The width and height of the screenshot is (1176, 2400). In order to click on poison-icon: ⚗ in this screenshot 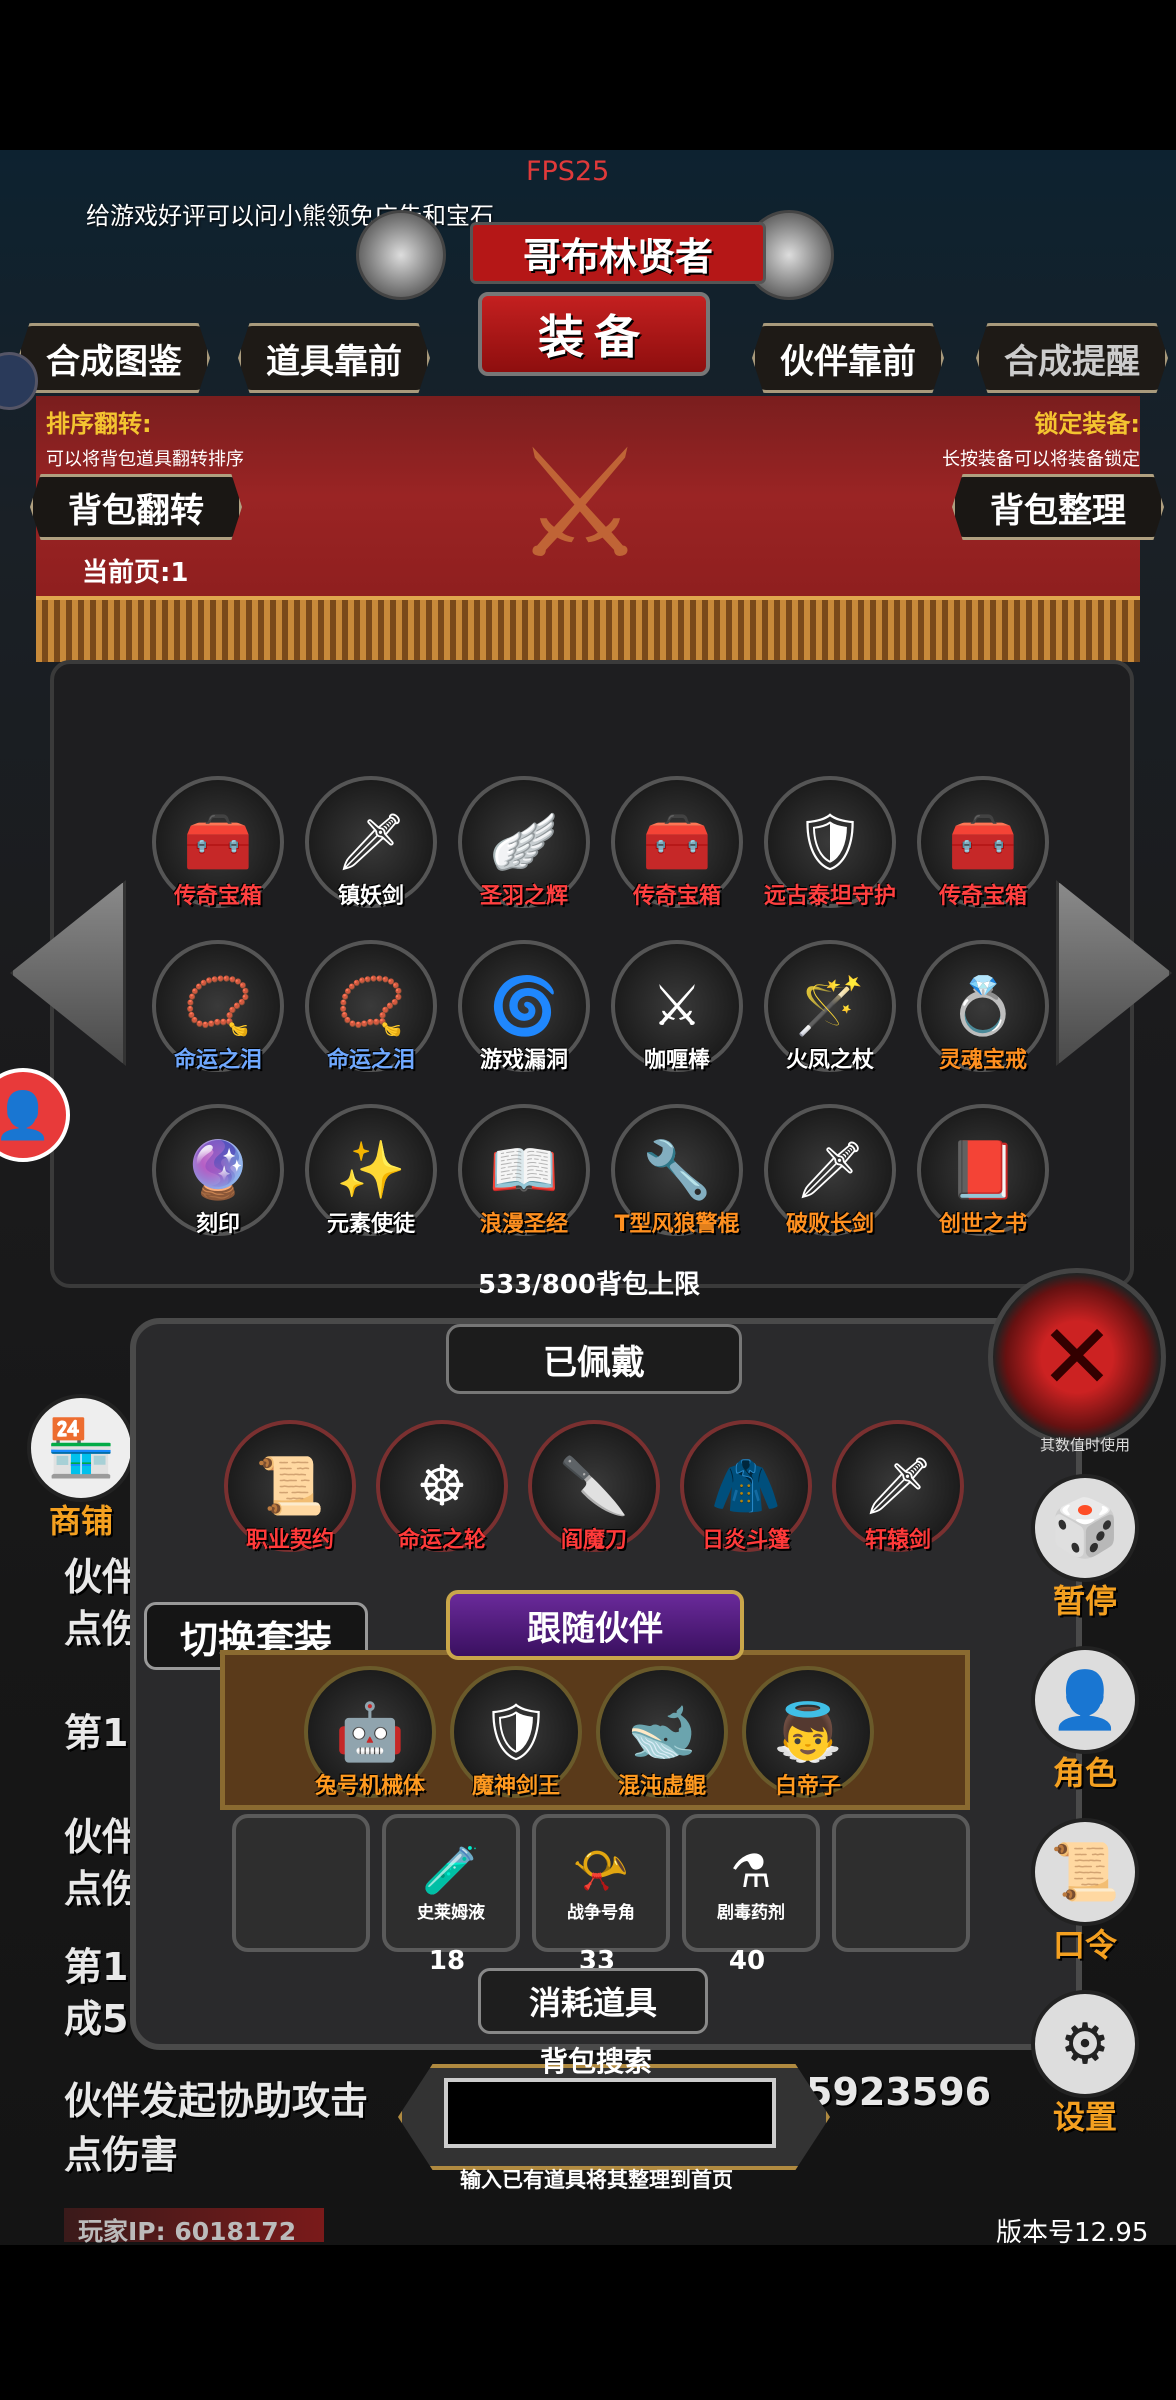, I will do `click(751, 1870)`.